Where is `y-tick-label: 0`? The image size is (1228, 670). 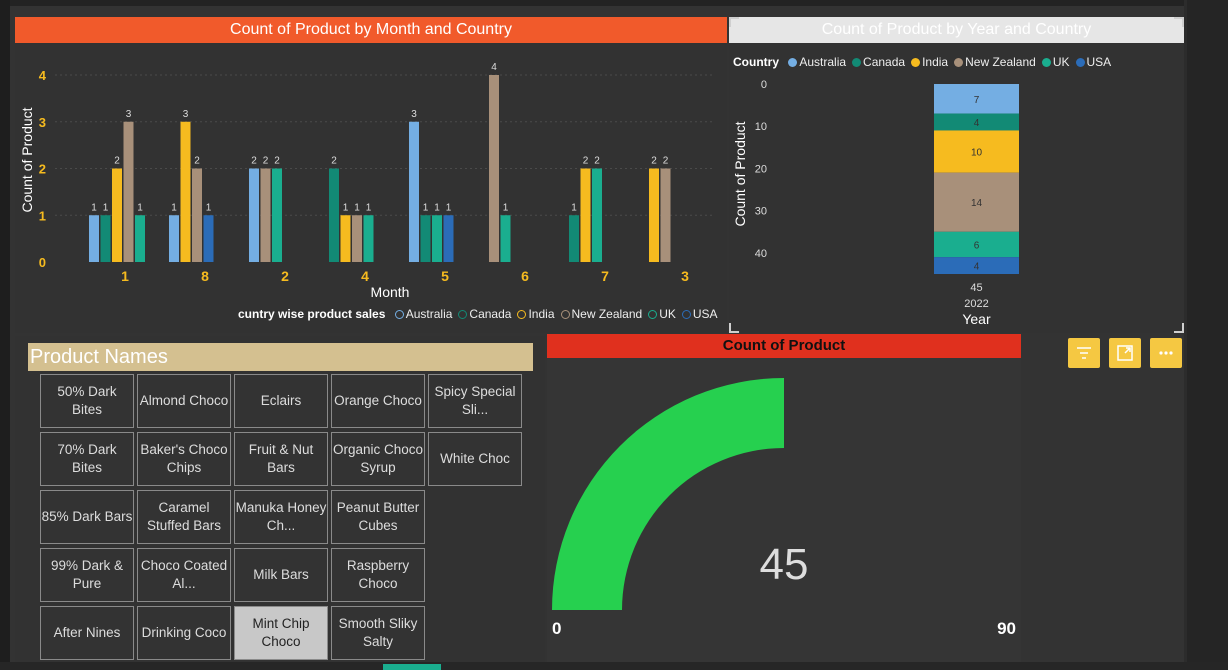
y-tick-label: 0 is located at coordinates (764, 85).